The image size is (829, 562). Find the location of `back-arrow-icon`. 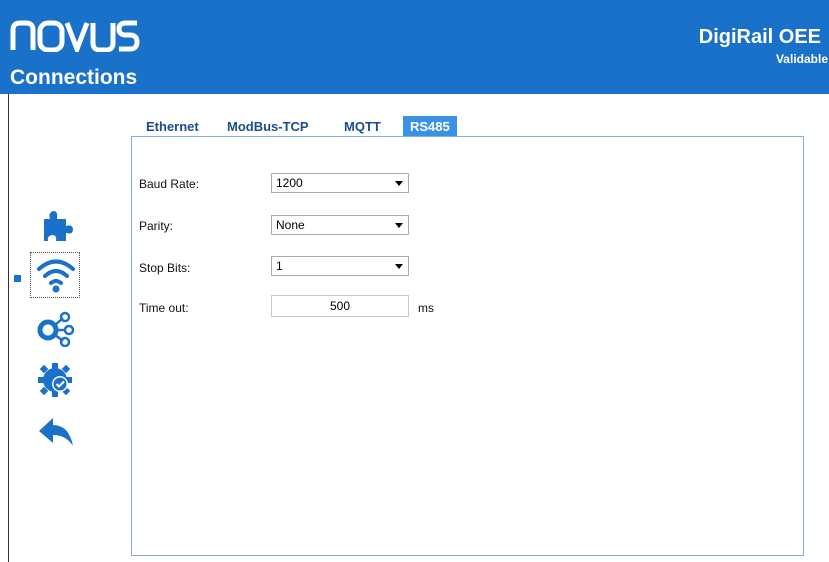

back-arrow-icon is located at coordinates (56, 432).